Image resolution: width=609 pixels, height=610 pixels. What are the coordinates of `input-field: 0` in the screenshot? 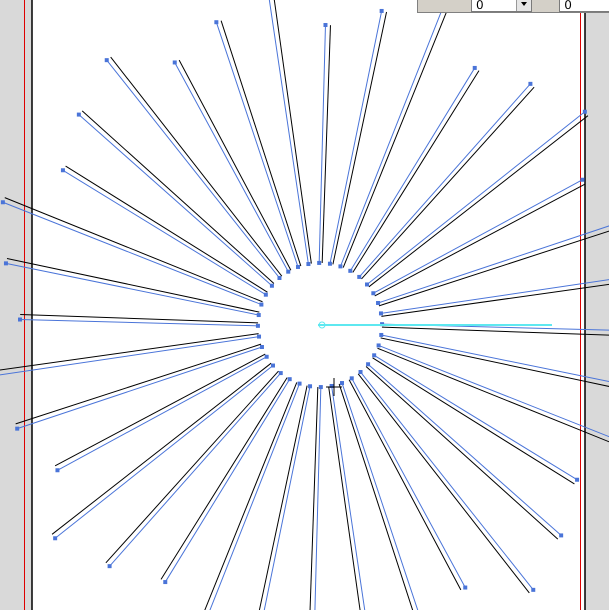 It's located at (584, 6).